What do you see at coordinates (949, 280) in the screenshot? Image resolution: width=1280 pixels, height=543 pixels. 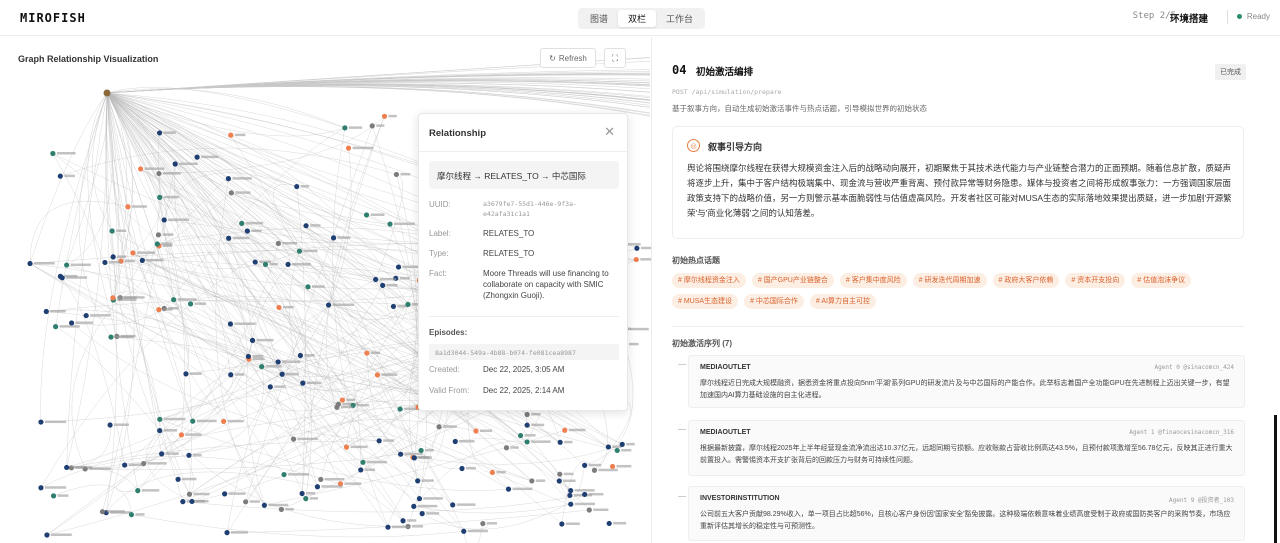 I see `topic-tag: # 研发迭代周期加速` at bounding box center [949, 280].